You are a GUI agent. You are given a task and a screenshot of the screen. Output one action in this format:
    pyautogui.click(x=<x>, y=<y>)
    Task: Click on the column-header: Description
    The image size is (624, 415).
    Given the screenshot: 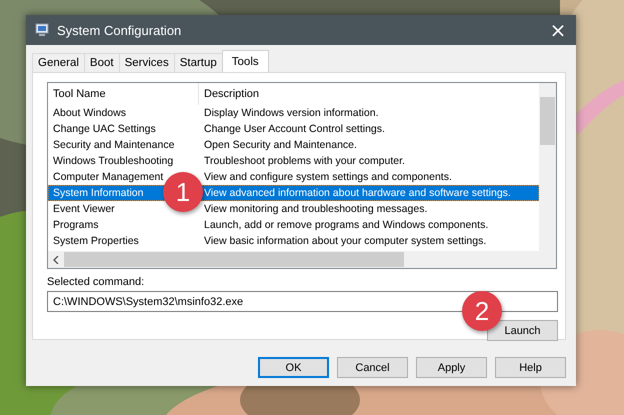 What is the action you would take?
    pyautogui.click(x=229, y=94)
    